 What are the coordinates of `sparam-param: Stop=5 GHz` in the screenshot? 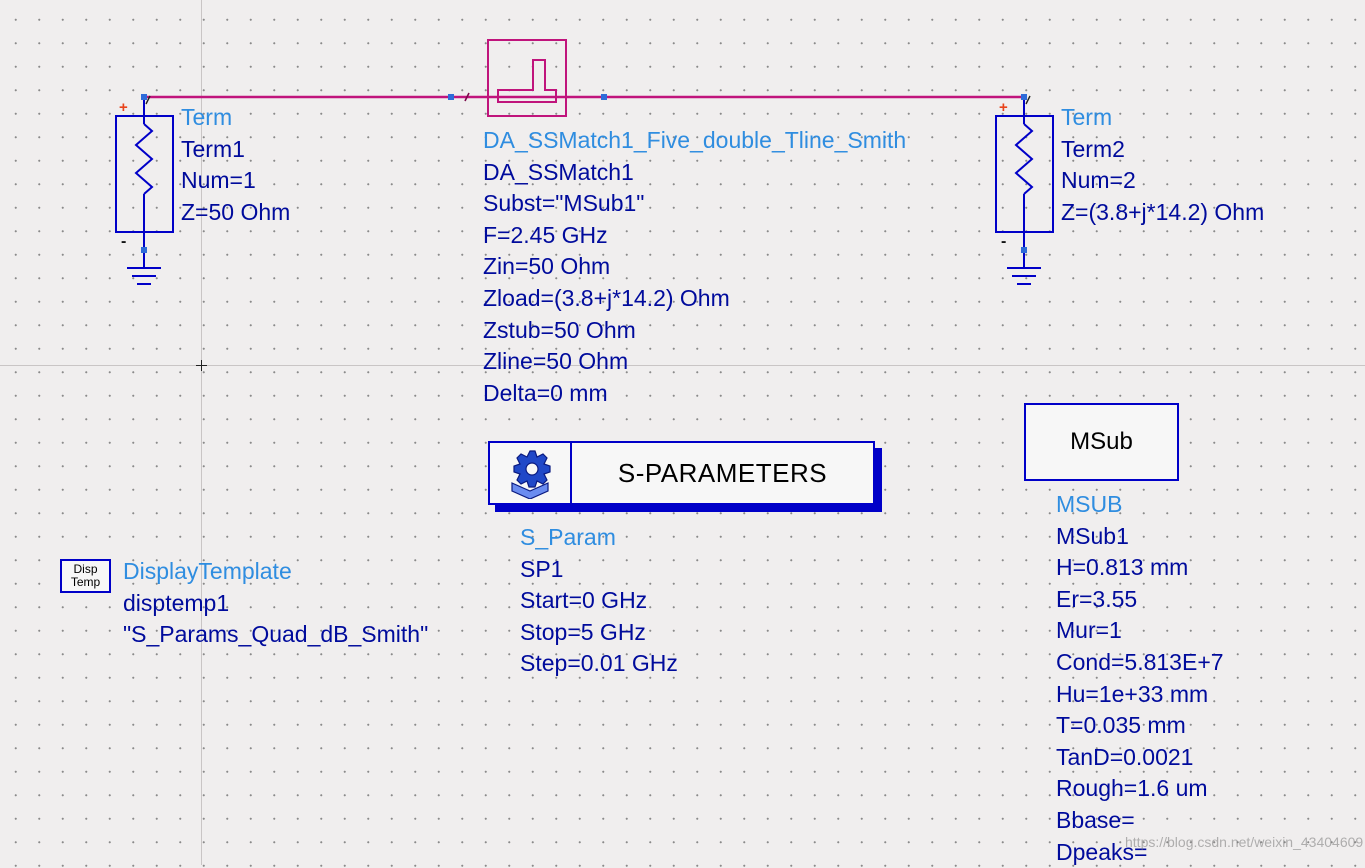 It's located at (583, 631).